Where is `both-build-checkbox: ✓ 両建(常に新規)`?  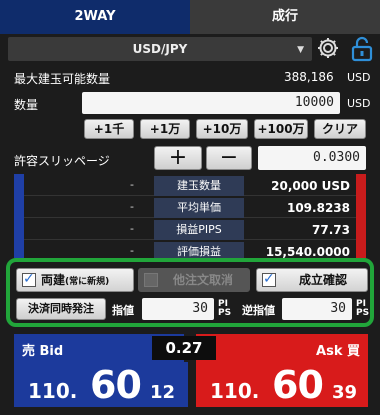 both-build-checkbox: ✓ 両建(常に新規) is located at coordinates (75, 280).